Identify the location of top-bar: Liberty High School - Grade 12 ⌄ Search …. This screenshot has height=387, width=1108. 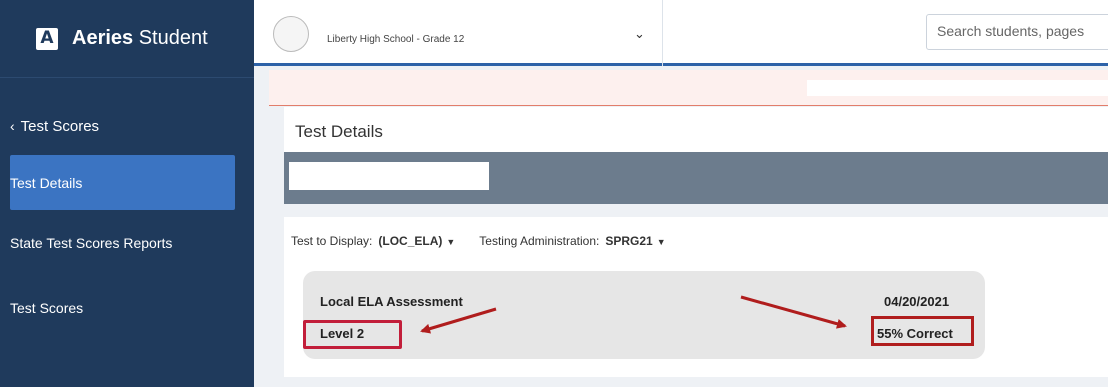
(681, 33).